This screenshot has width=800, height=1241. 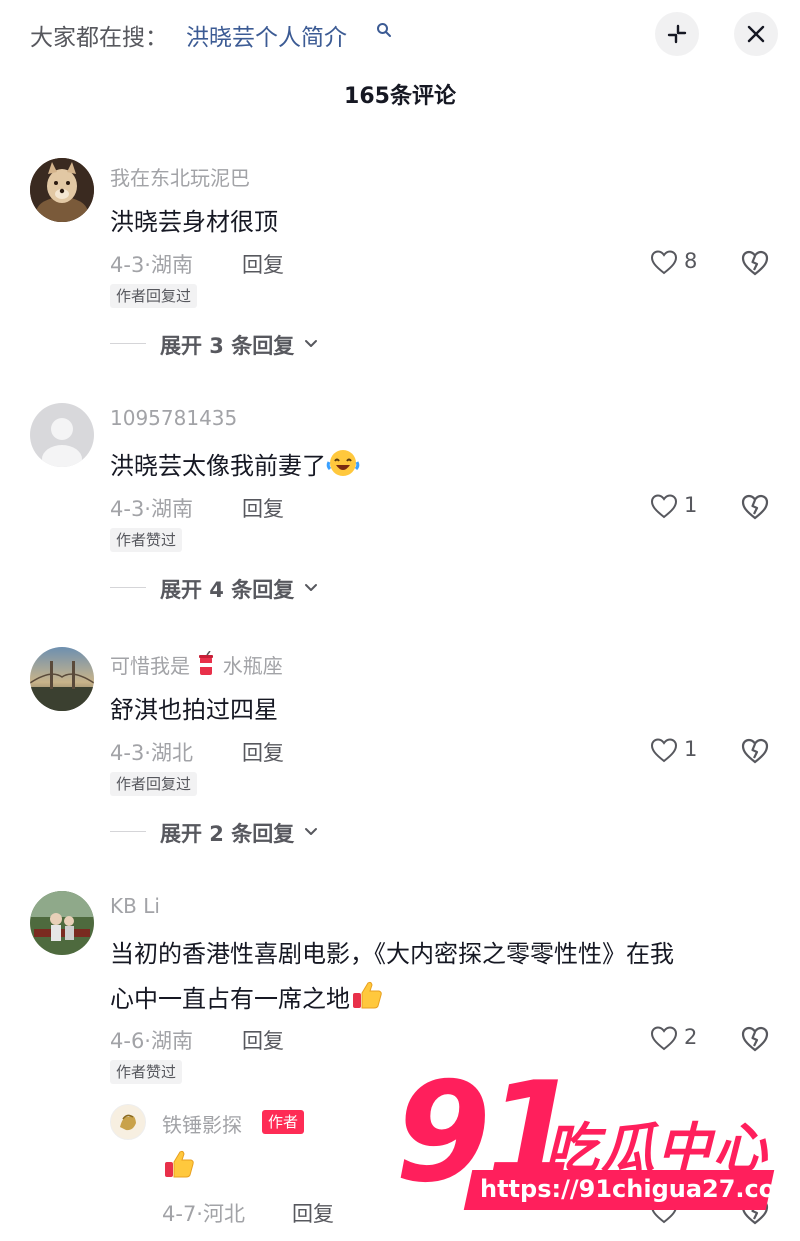 I want to click on collapse-icon, so click(x=677, y=34).